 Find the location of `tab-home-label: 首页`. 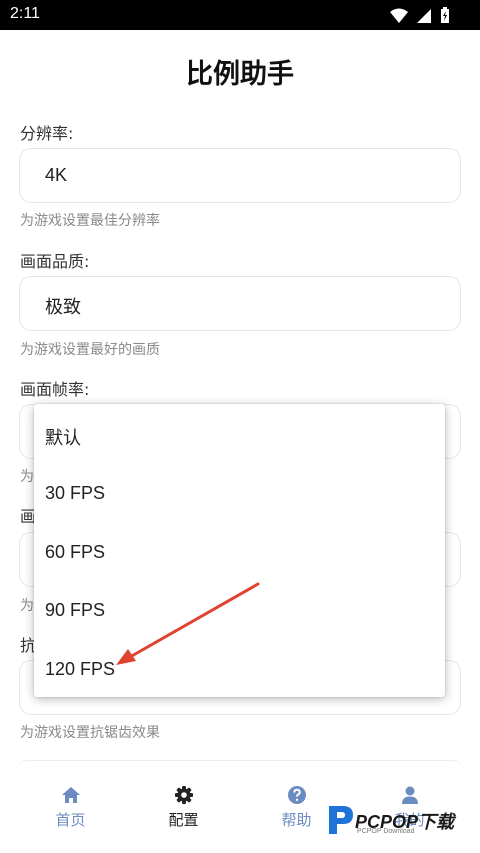

tab-home-label: 首页 is located at coordinates (70, 820).